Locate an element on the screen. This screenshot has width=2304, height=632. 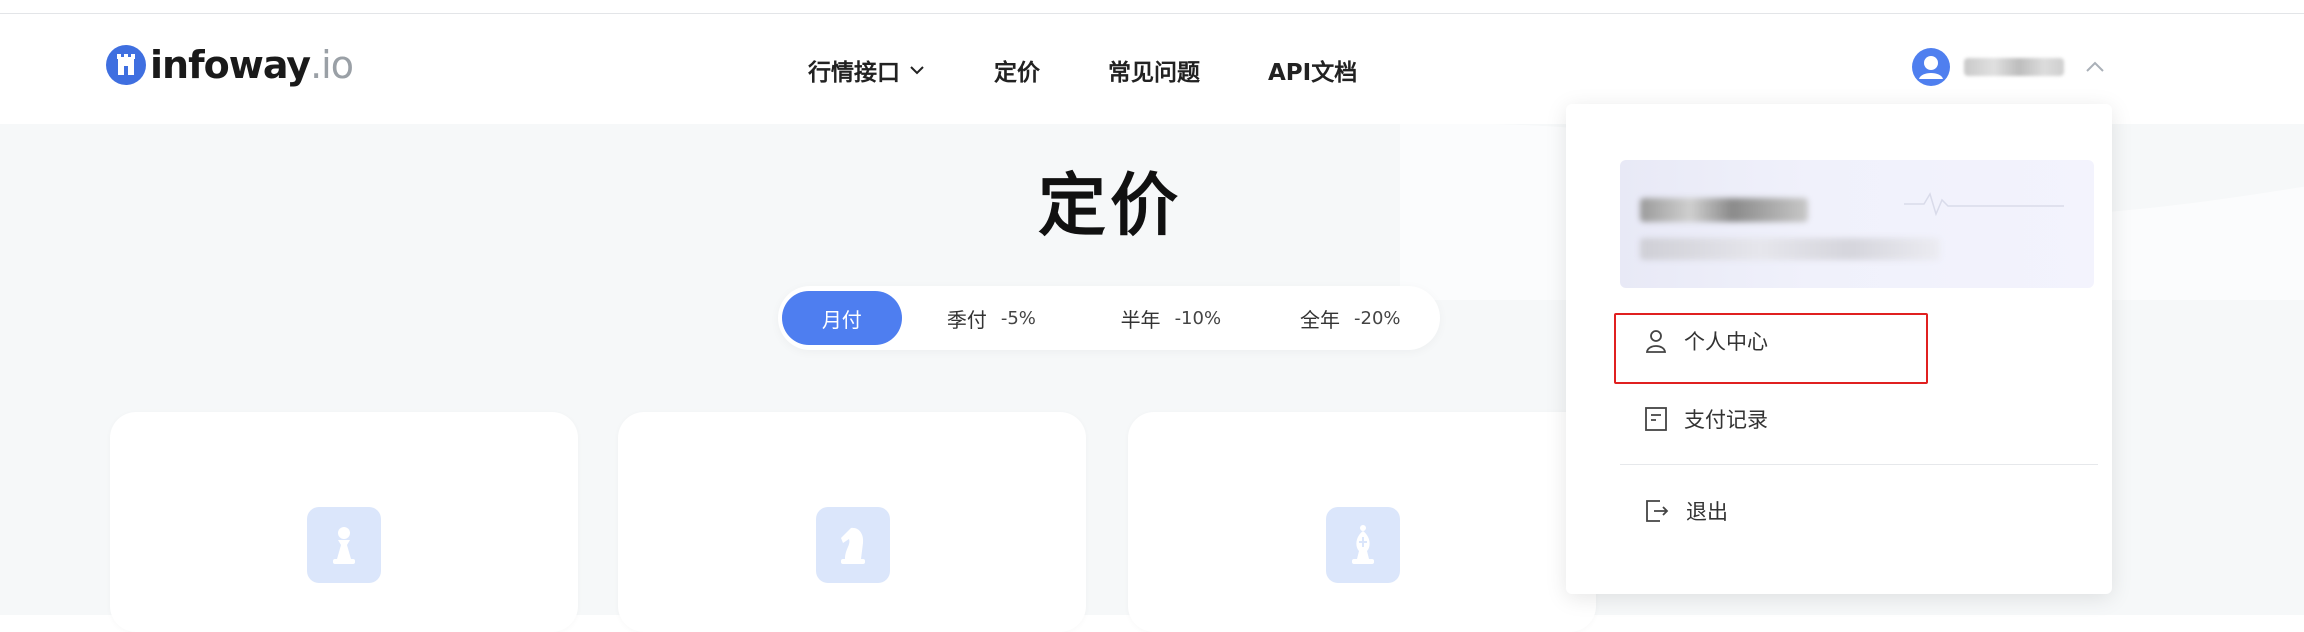
tab-discount: -10% is located at coordinates (1198, 318).